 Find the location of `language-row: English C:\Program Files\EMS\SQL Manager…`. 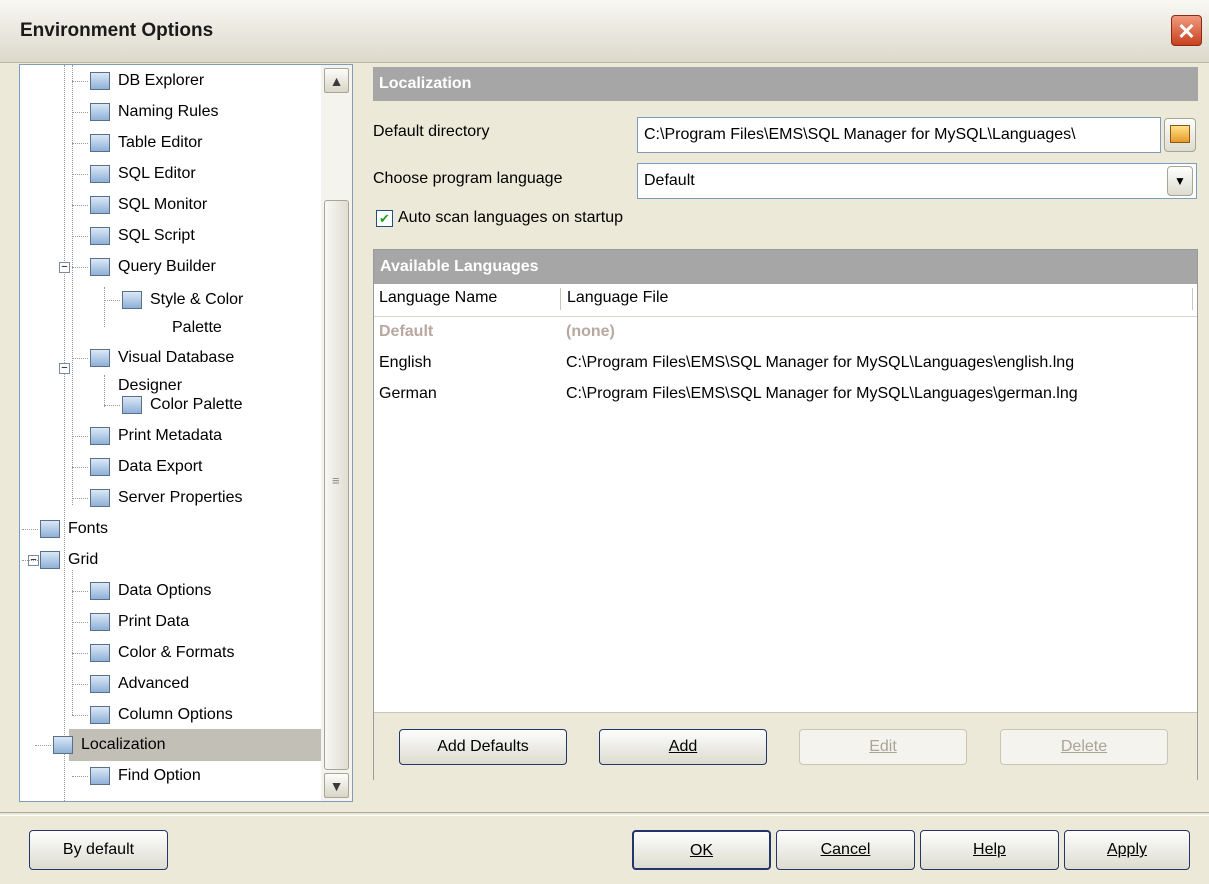

language-row: English C:\Program Files\EMS\SQL Manager… is located at coordinates (785, 365).